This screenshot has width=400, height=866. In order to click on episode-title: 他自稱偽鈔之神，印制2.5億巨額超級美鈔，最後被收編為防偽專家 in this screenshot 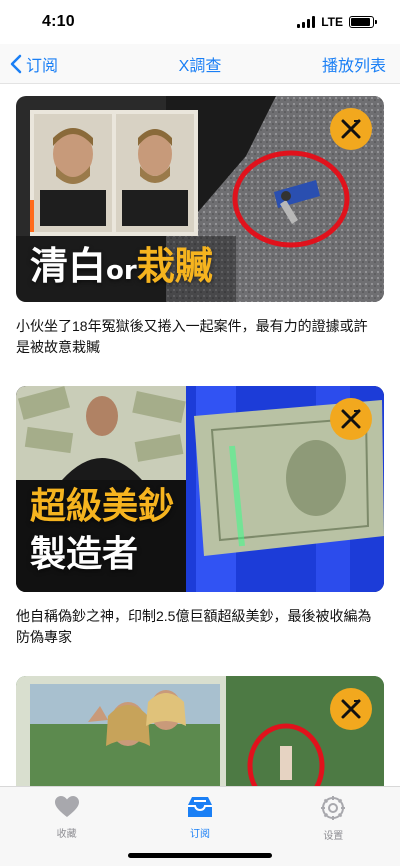, I will do `click(200, 627)`.